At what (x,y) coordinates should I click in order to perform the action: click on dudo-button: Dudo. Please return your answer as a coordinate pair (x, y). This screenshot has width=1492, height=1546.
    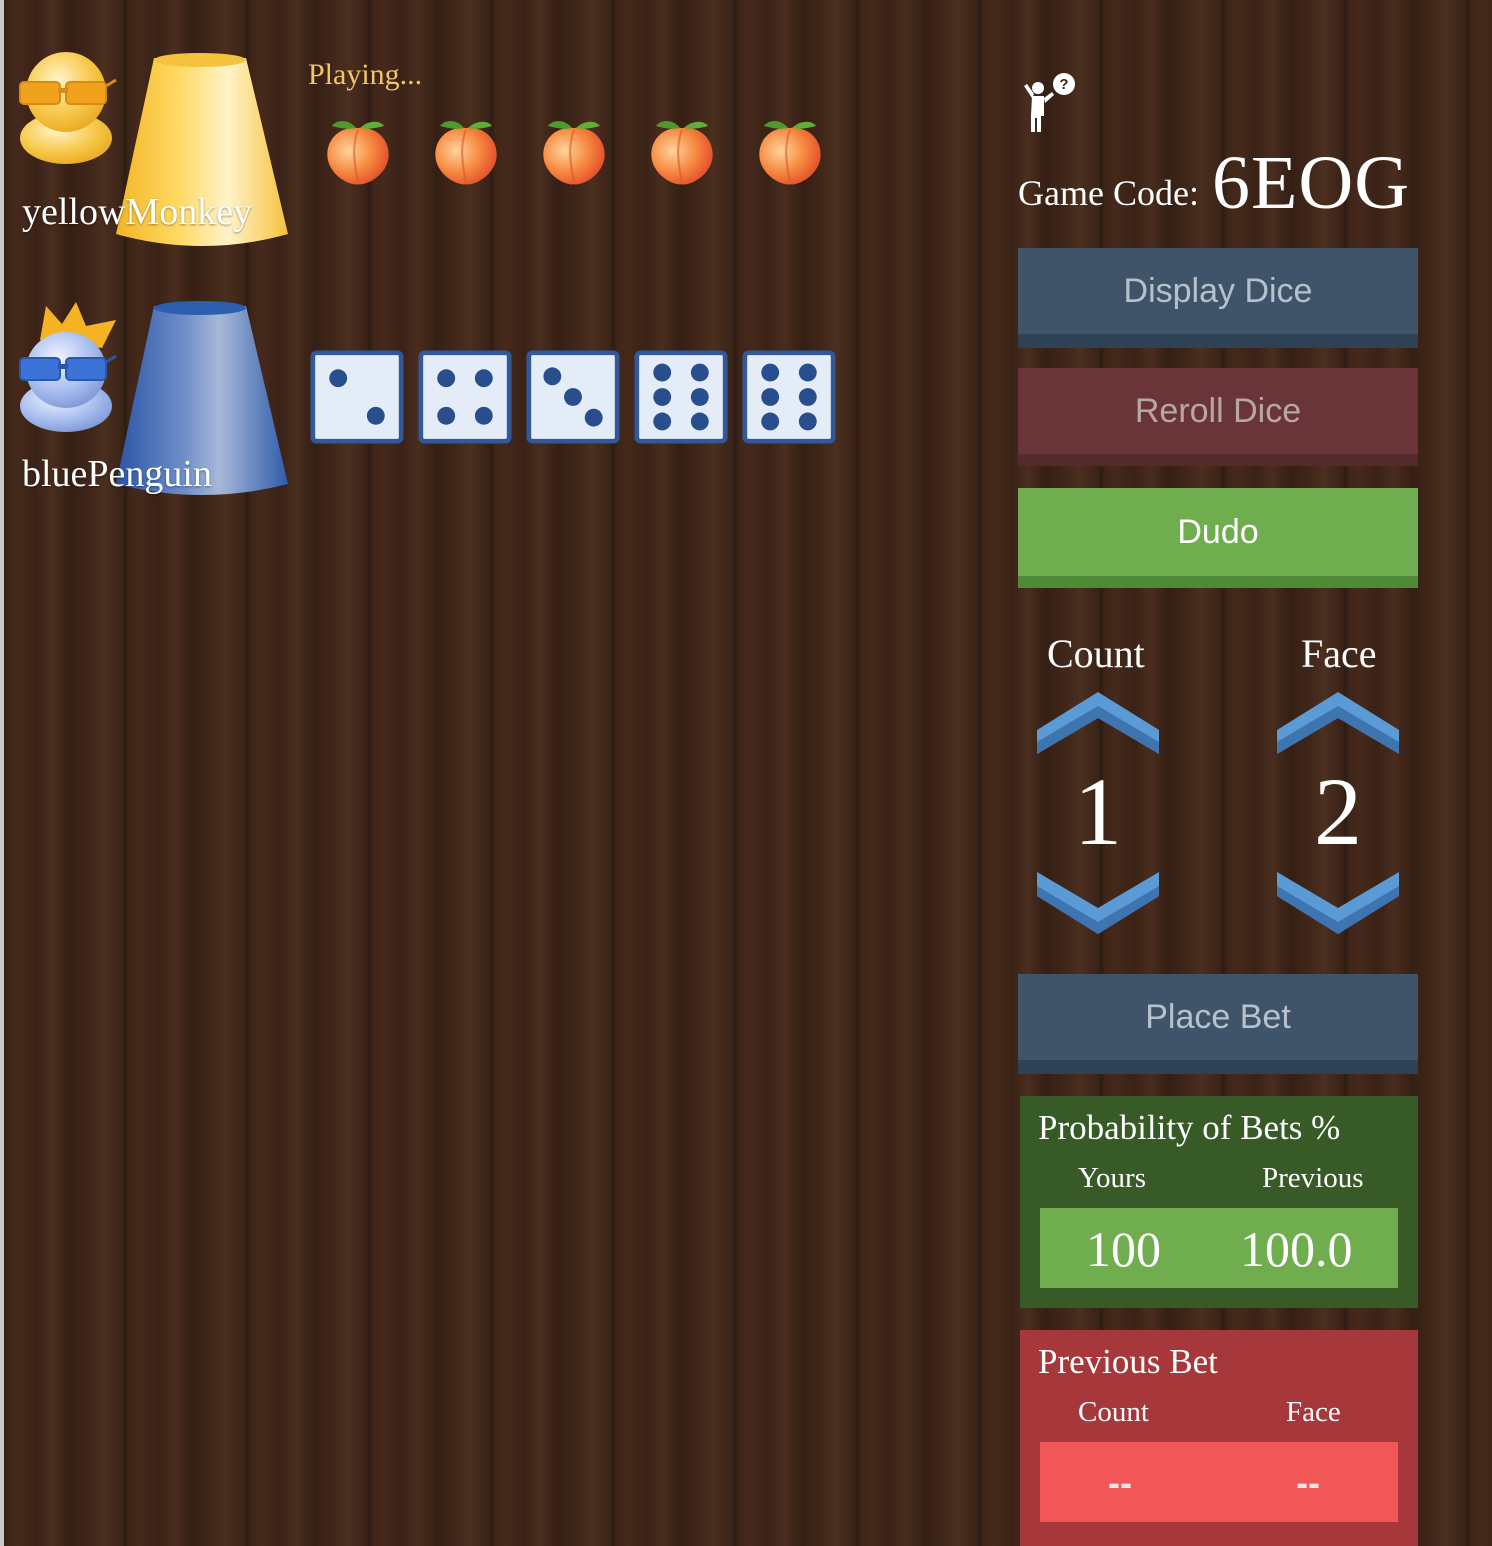
    Looking at the image, I should click on (1218, 538).